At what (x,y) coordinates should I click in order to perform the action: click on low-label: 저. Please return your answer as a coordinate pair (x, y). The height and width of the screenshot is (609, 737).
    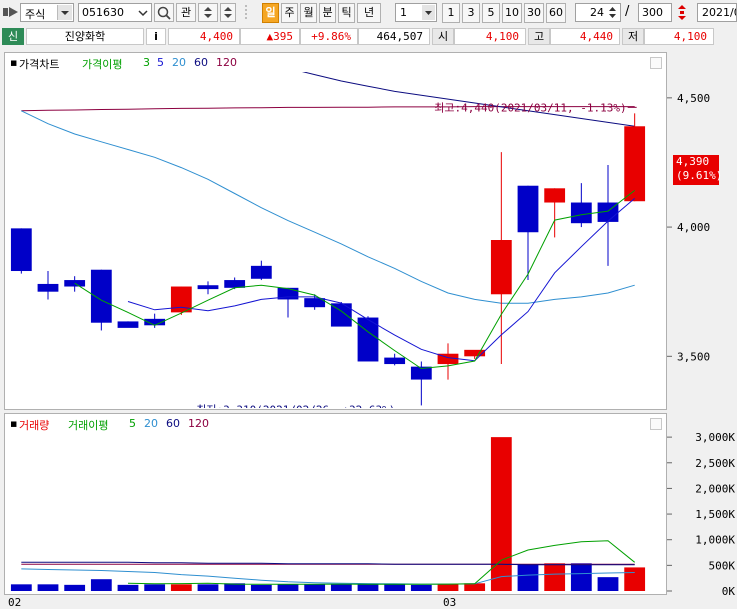
    Looking at the image, I should click on (633, 36).